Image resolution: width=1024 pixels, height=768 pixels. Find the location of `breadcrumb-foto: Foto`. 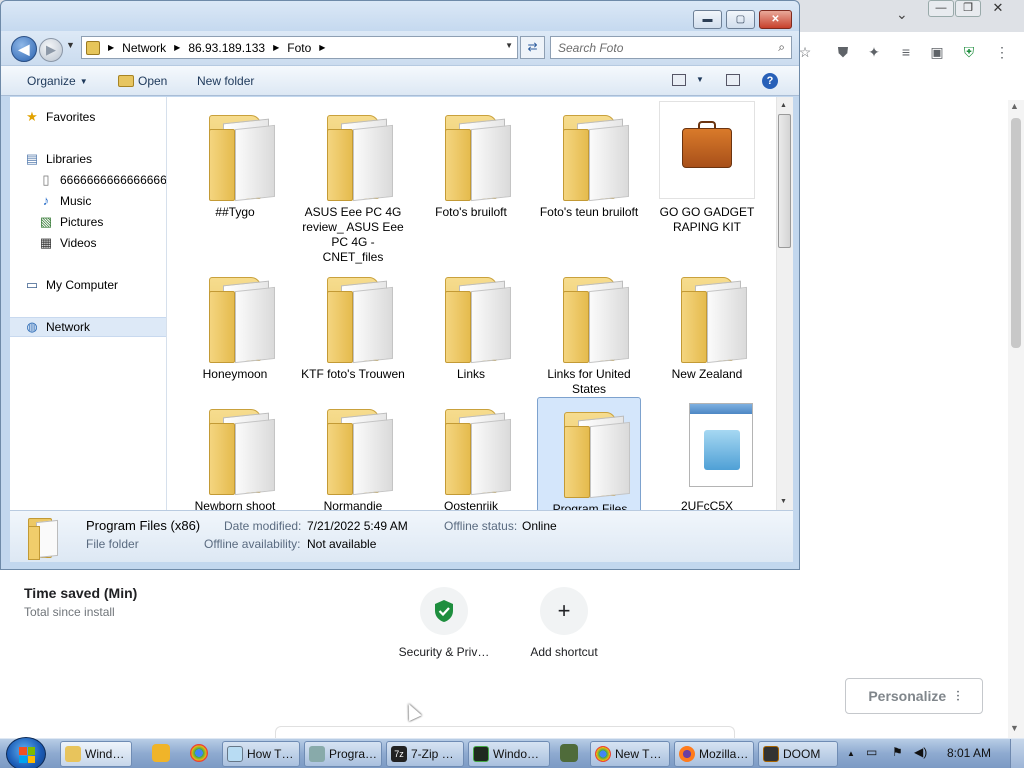

breadcrumb-foto: Foto is located at coordinates (299, 48).